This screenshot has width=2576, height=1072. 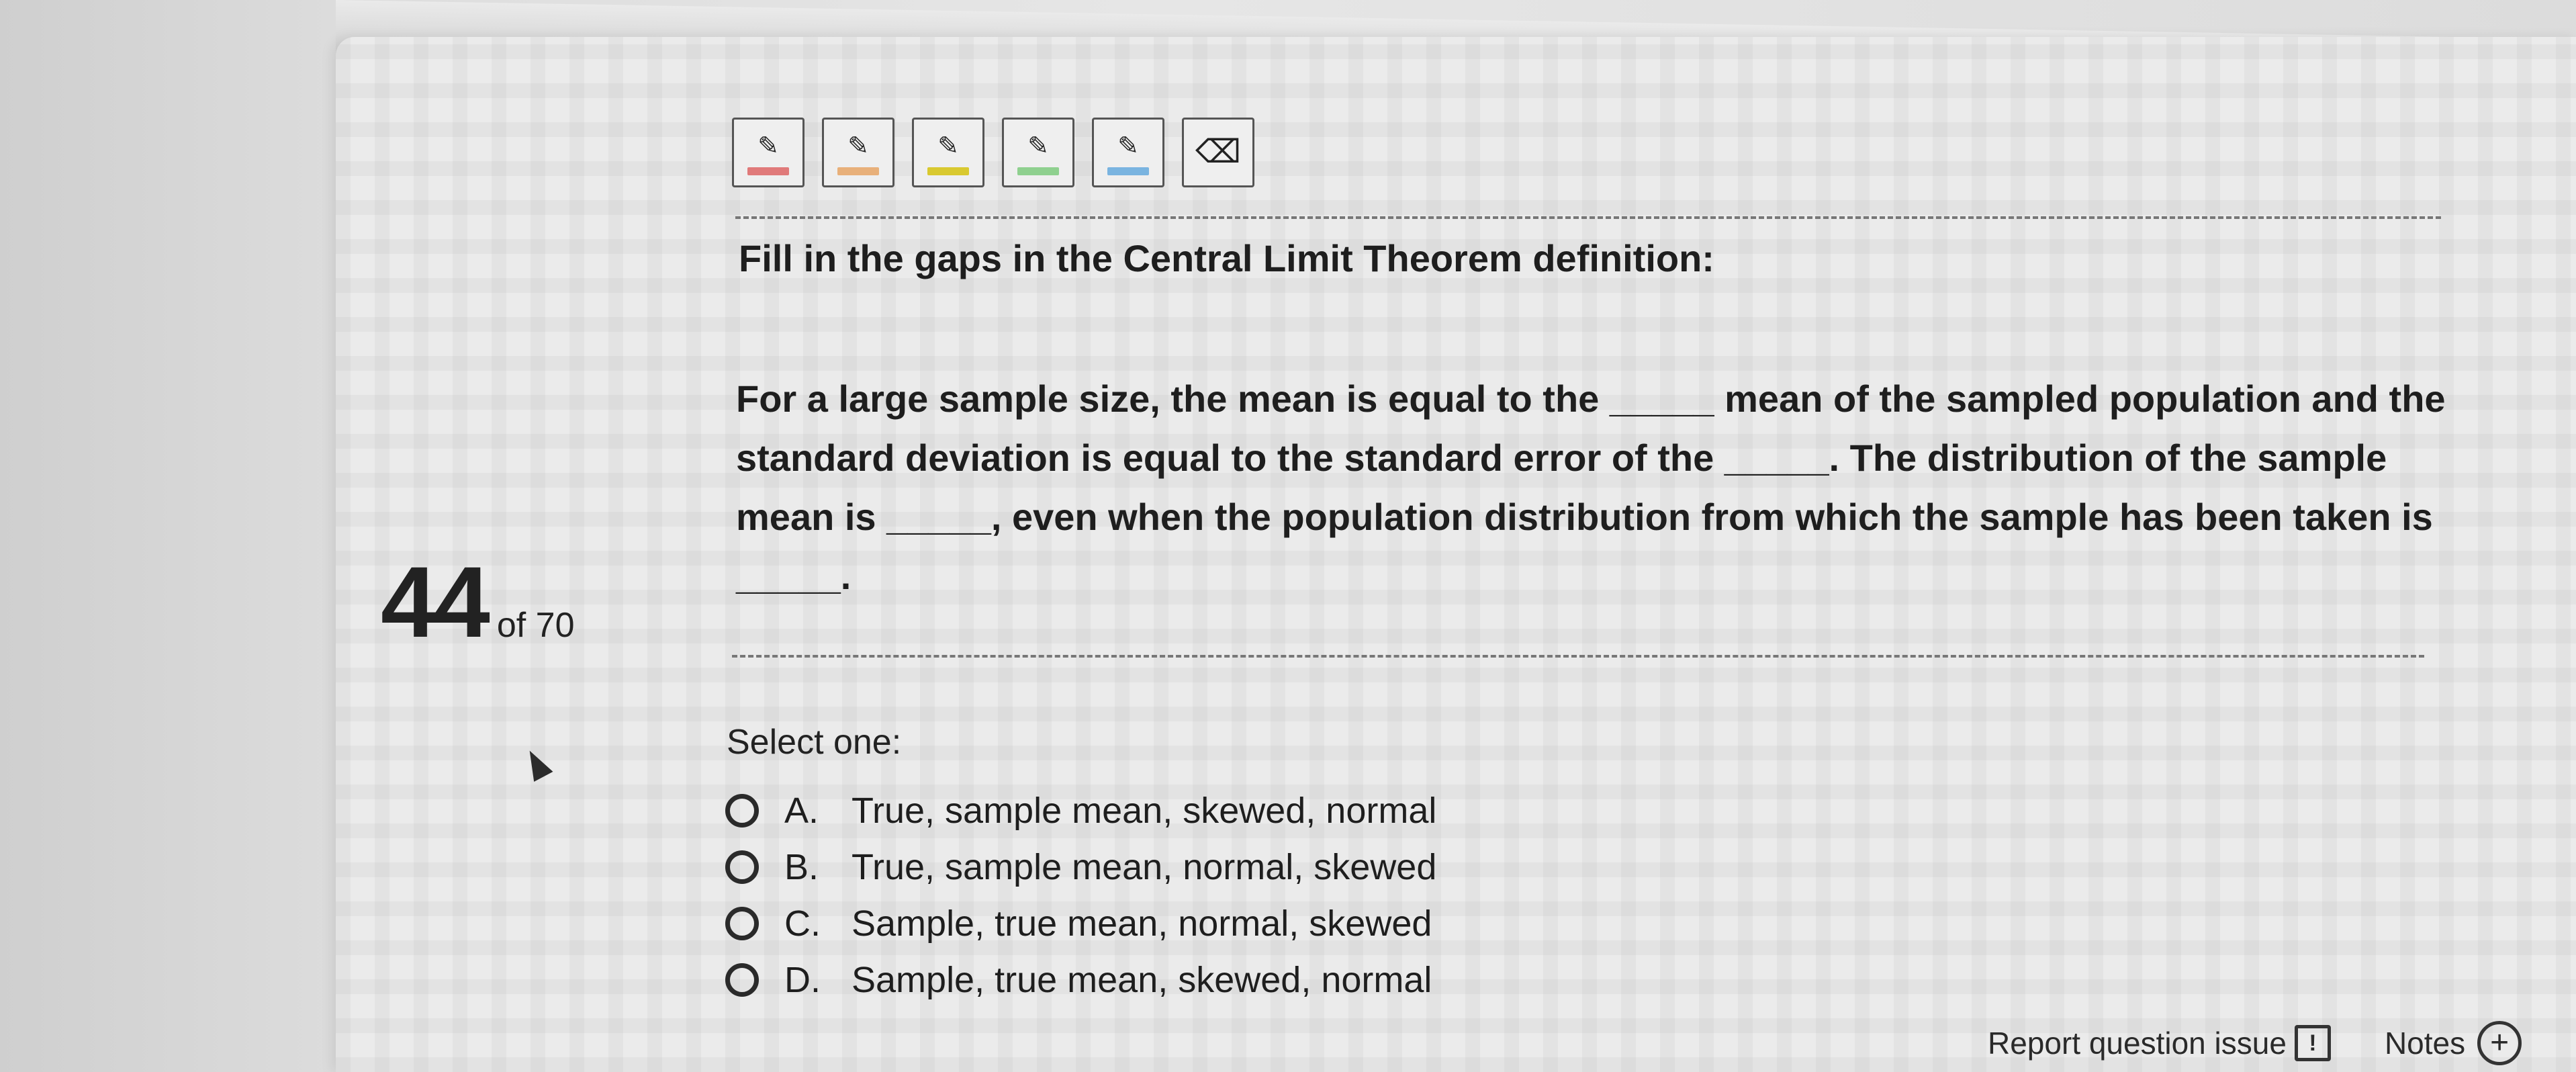 I want to click on question-total: of 70, so click(x=535, y=625).